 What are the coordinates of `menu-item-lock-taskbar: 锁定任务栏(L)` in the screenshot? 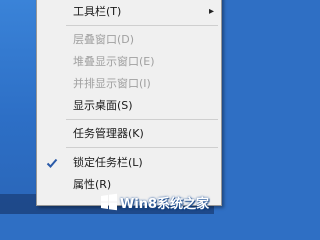 It's located at (129, 163).